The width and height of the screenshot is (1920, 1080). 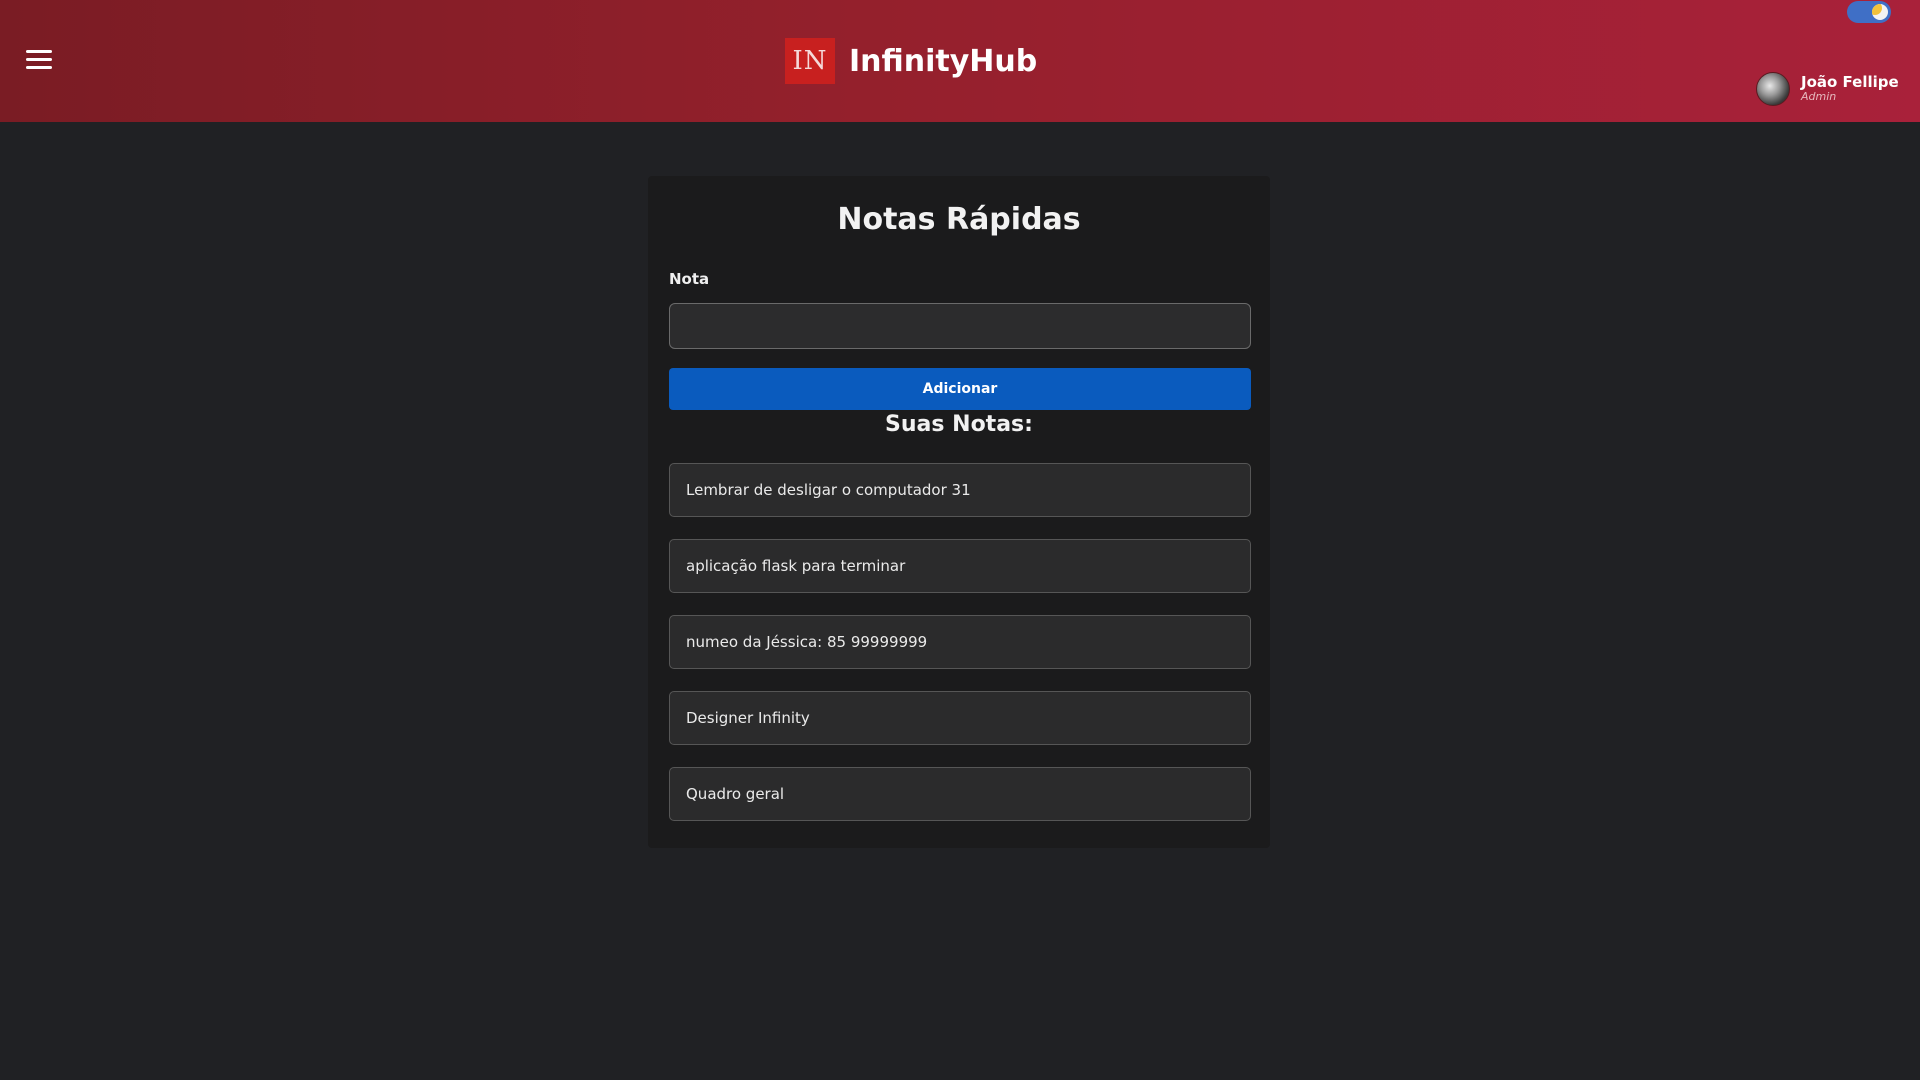 I want to click on note-item: Lembrar de desligar o computador 31, so click(x=960, y=490).